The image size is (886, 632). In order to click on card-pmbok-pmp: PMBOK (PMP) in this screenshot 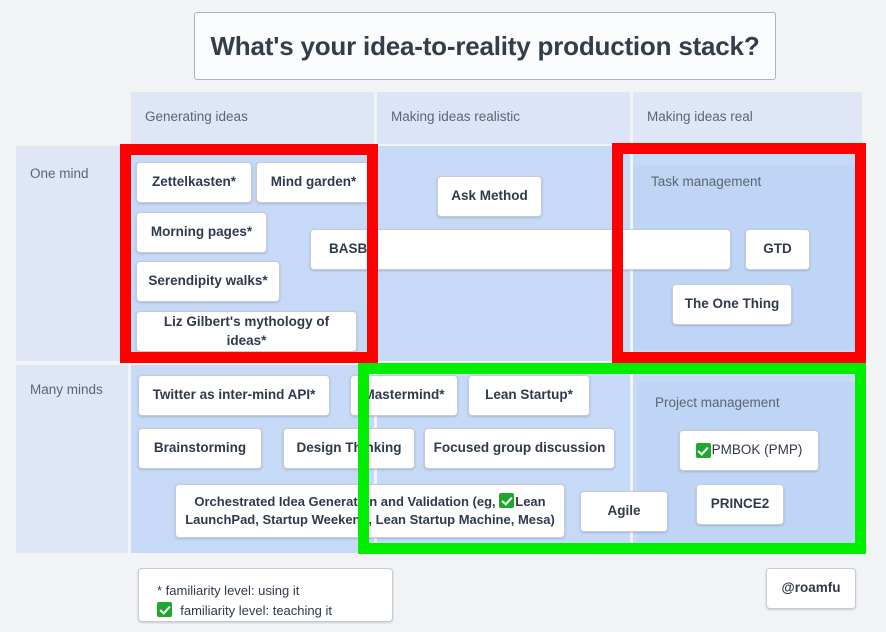, I will do `click(749, 450)`.